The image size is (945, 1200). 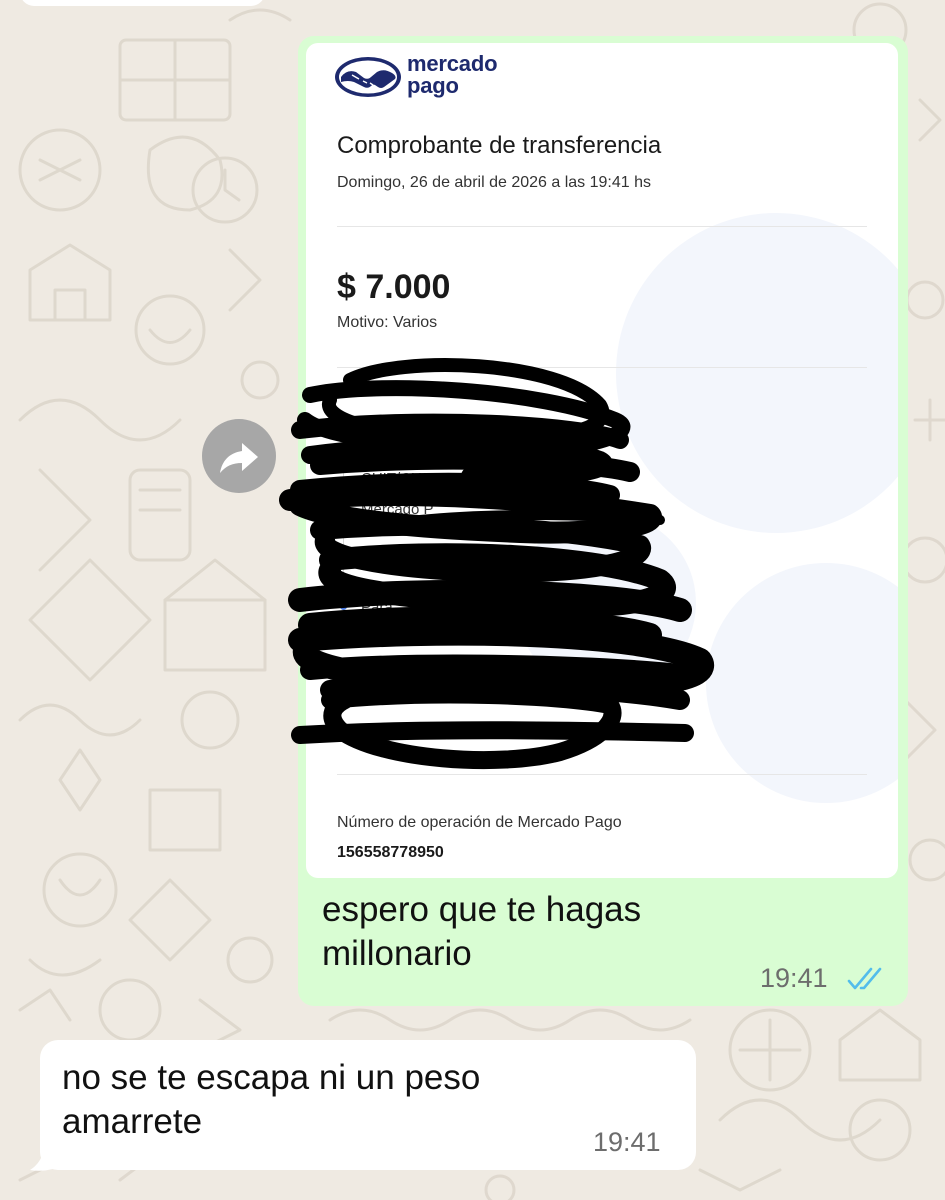 What do you see at coordinates (452, 63) in the screenshot?
I see `brand-line-1: mercado` at bounding box center [452, 63].